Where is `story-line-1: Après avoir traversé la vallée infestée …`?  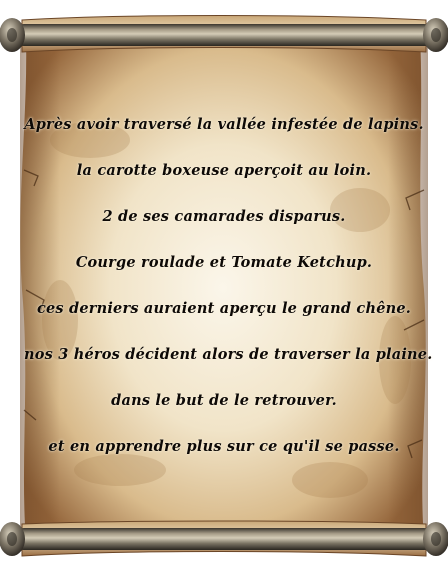 story-line-1: Après avoir traversé la vallée infestée … is located at coordinates (224, 124).